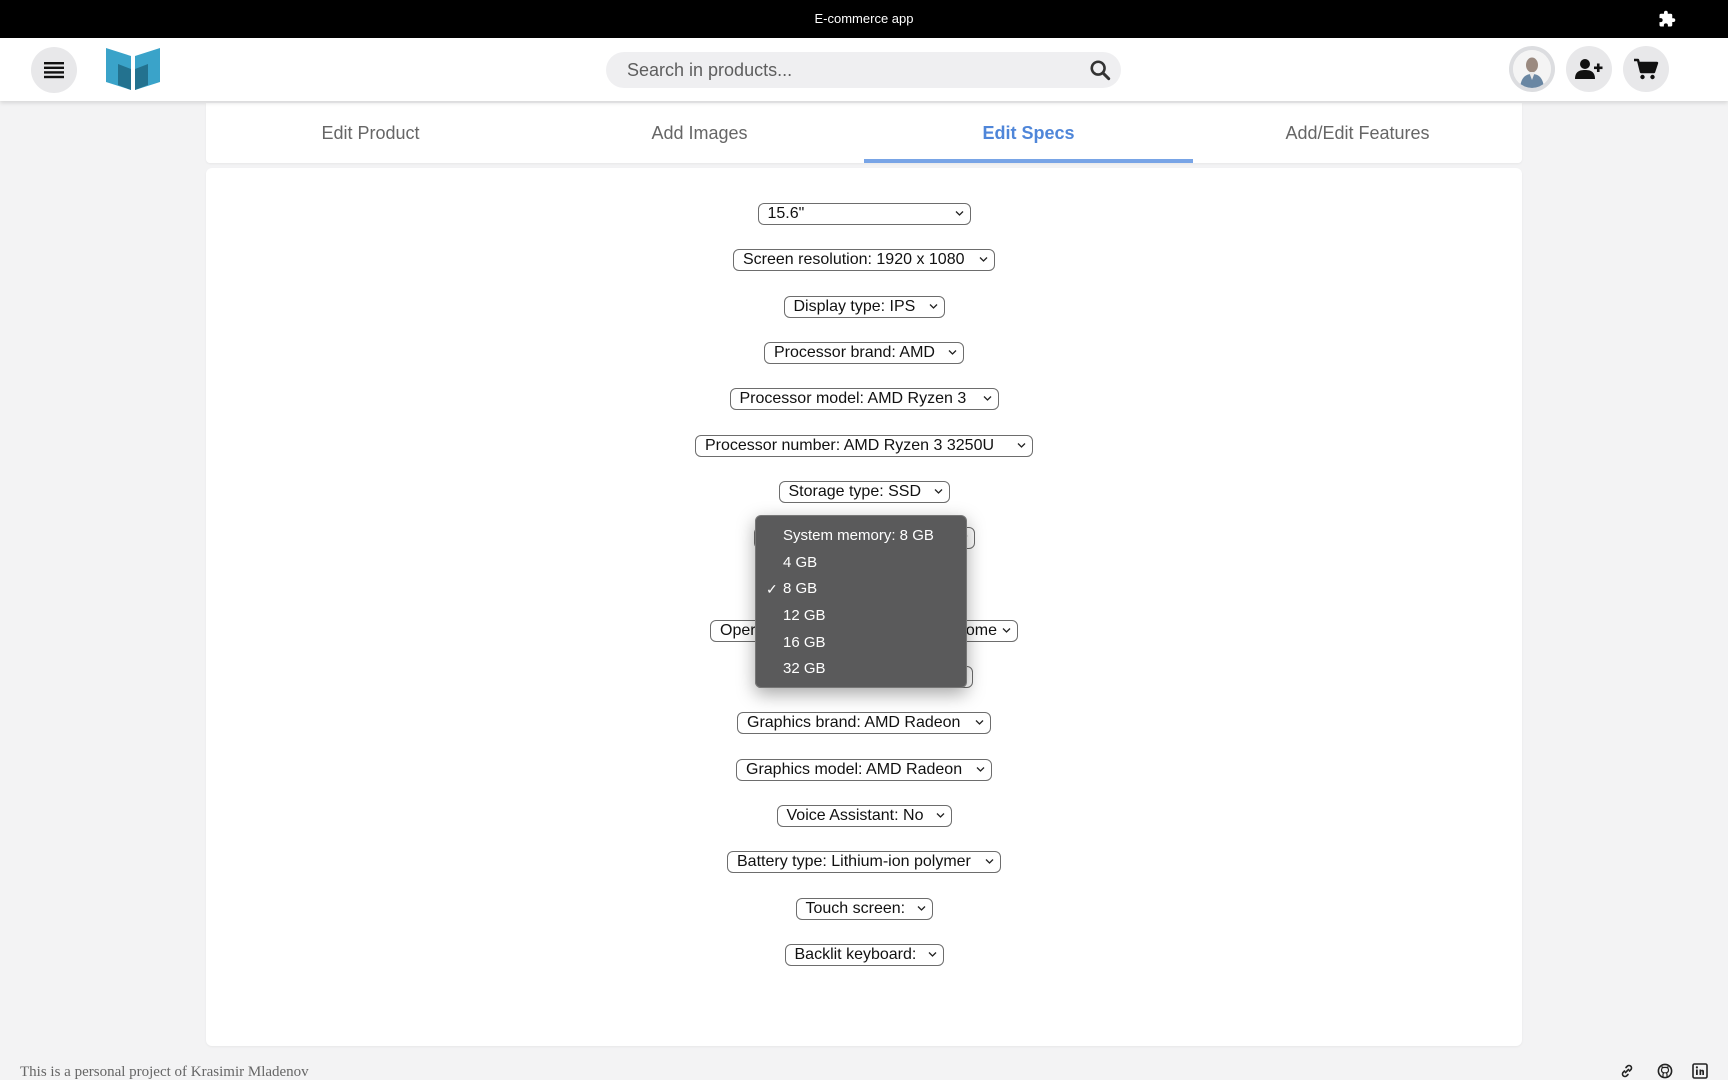 The image size is (1728, 1080). What do you see at coordinates (861, 669) in the screenshot?
I see `dropdown-option: 32 GB` at bounding box center [861, 669].